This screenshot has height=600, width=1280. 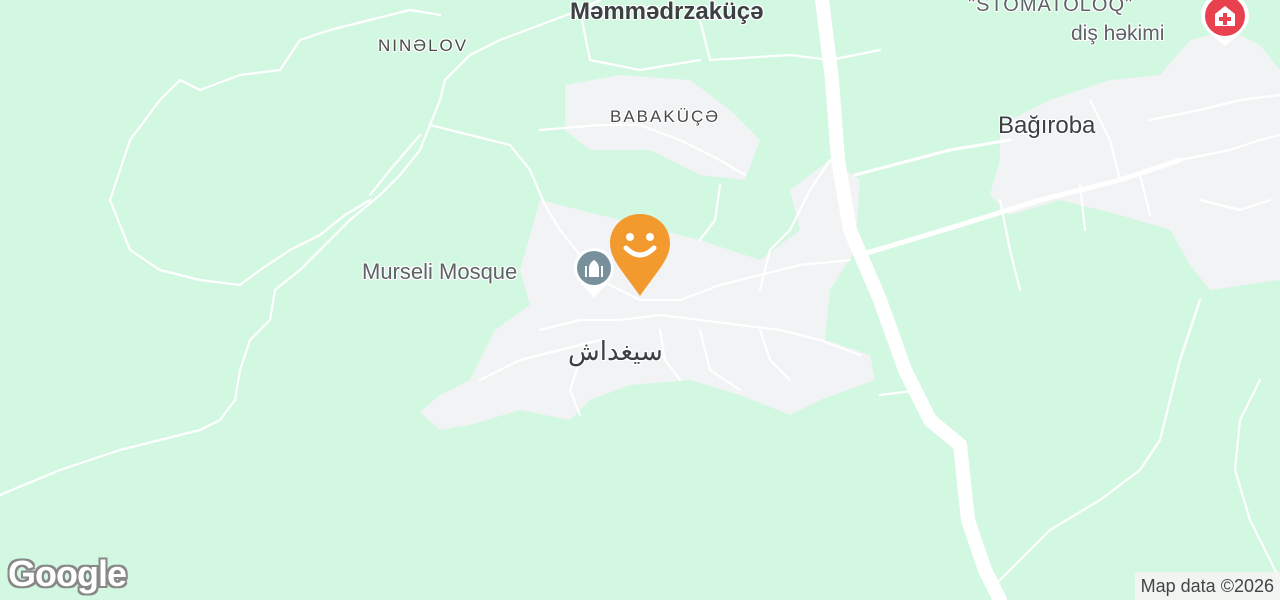 What do you see at coordinates (667, 12) in the screenshot?
I see `village-label-mammadrzakuca: Məmmədrzaküçə` at bounding box center [667, 12].